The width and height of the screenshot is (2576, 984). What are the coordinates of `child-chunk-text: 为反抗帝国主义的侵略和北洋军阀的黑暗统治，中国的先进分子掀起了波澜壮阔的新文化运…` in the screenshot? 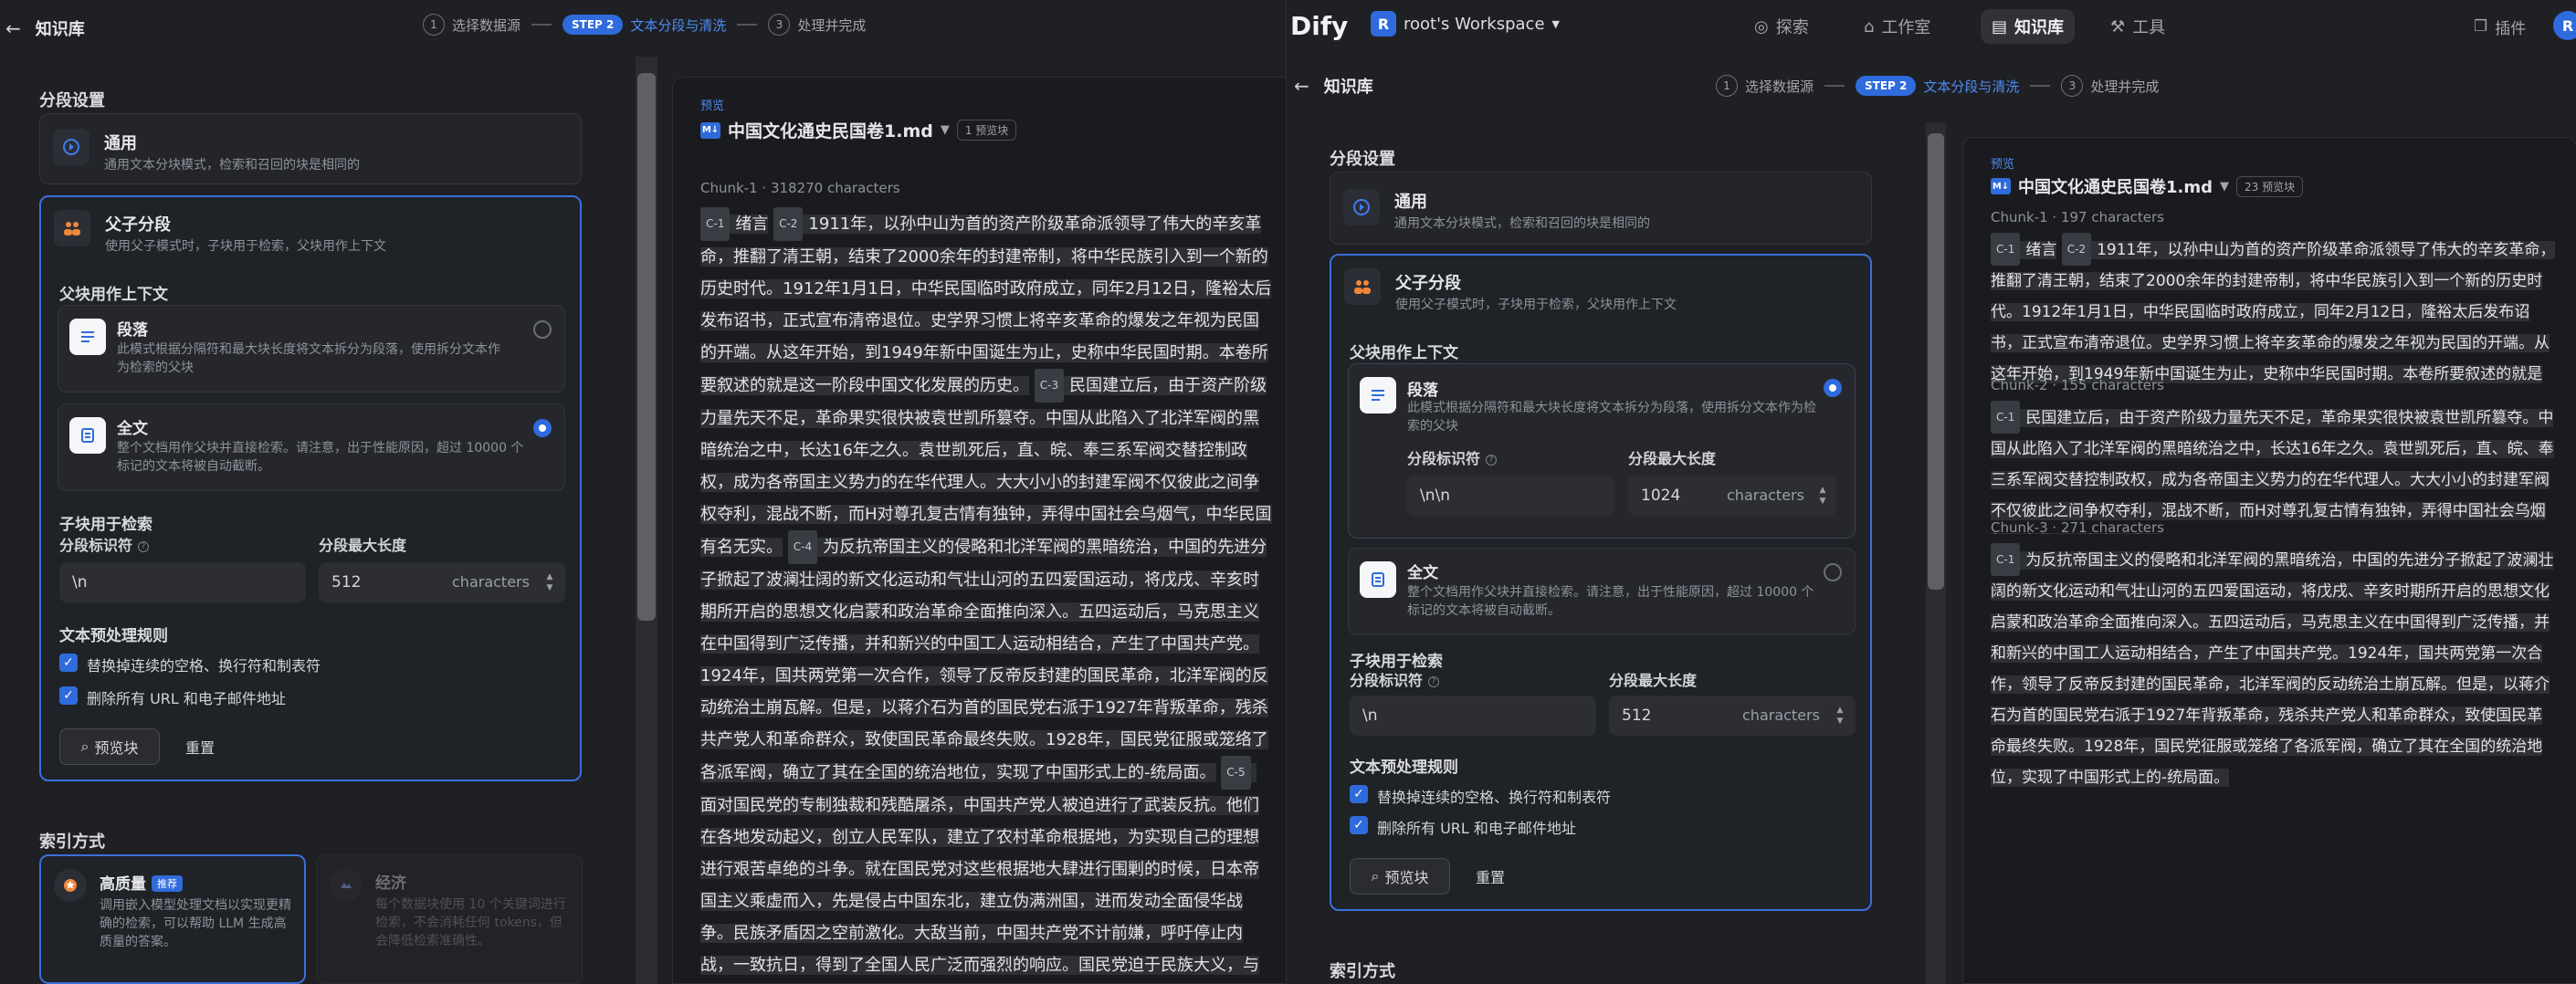 It's located at (984, 660).